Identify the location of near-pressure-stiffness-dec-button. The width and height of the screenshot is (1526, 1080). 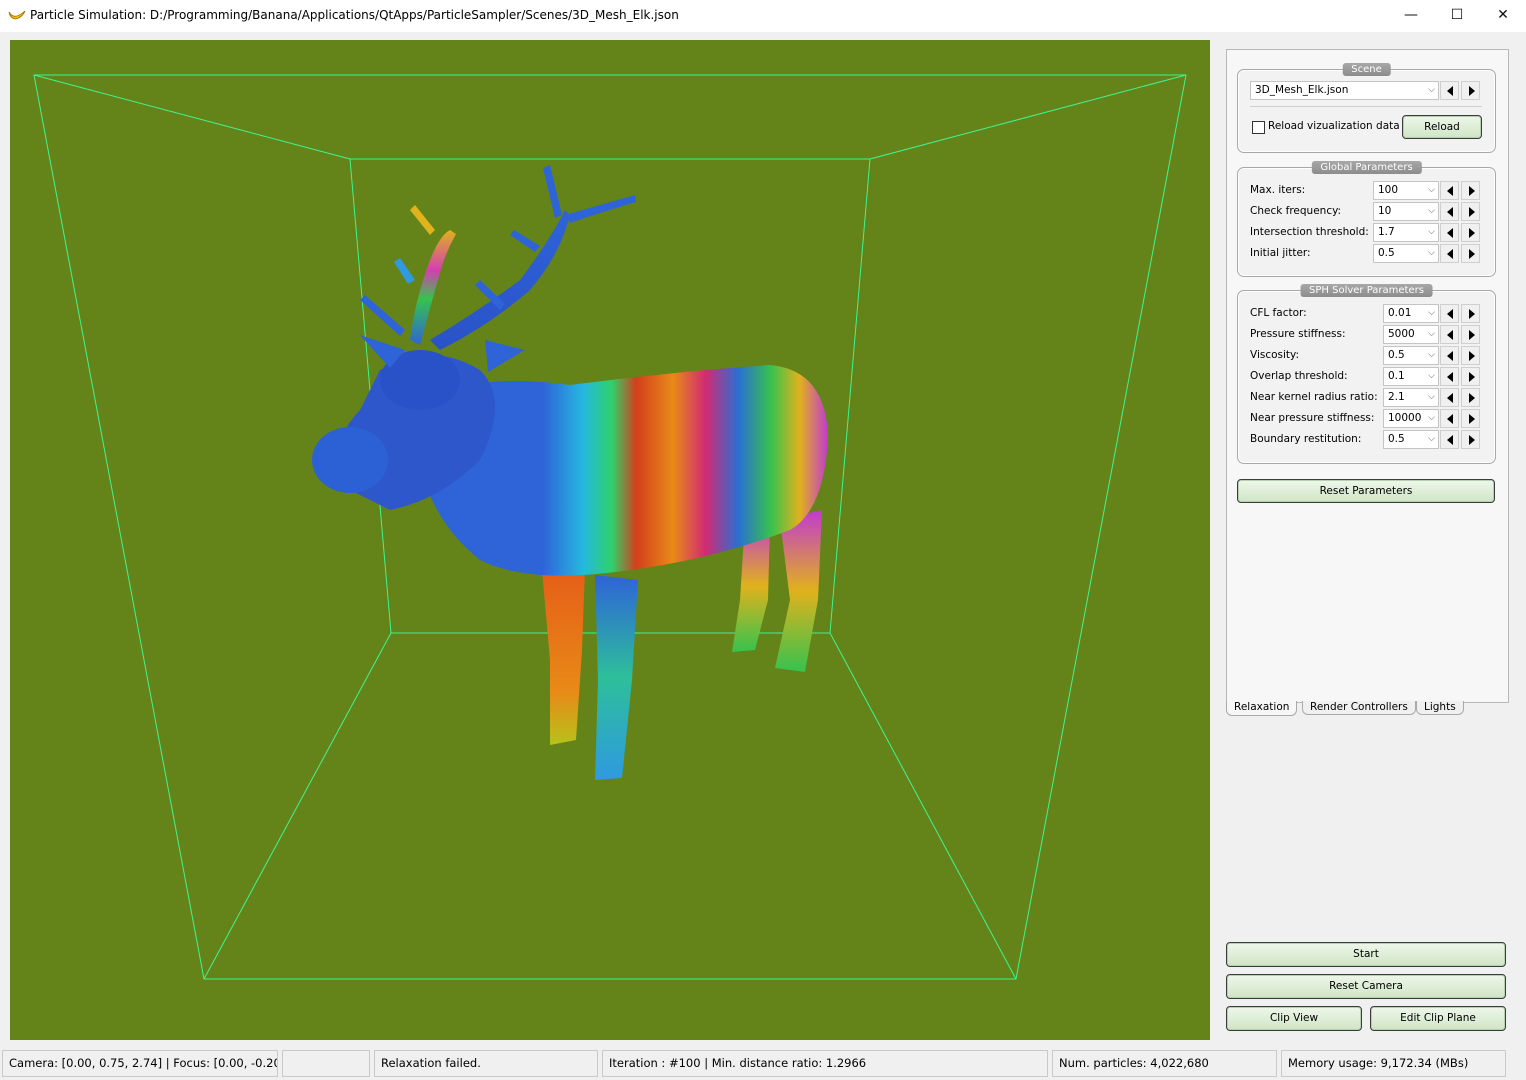
(1449, 418).